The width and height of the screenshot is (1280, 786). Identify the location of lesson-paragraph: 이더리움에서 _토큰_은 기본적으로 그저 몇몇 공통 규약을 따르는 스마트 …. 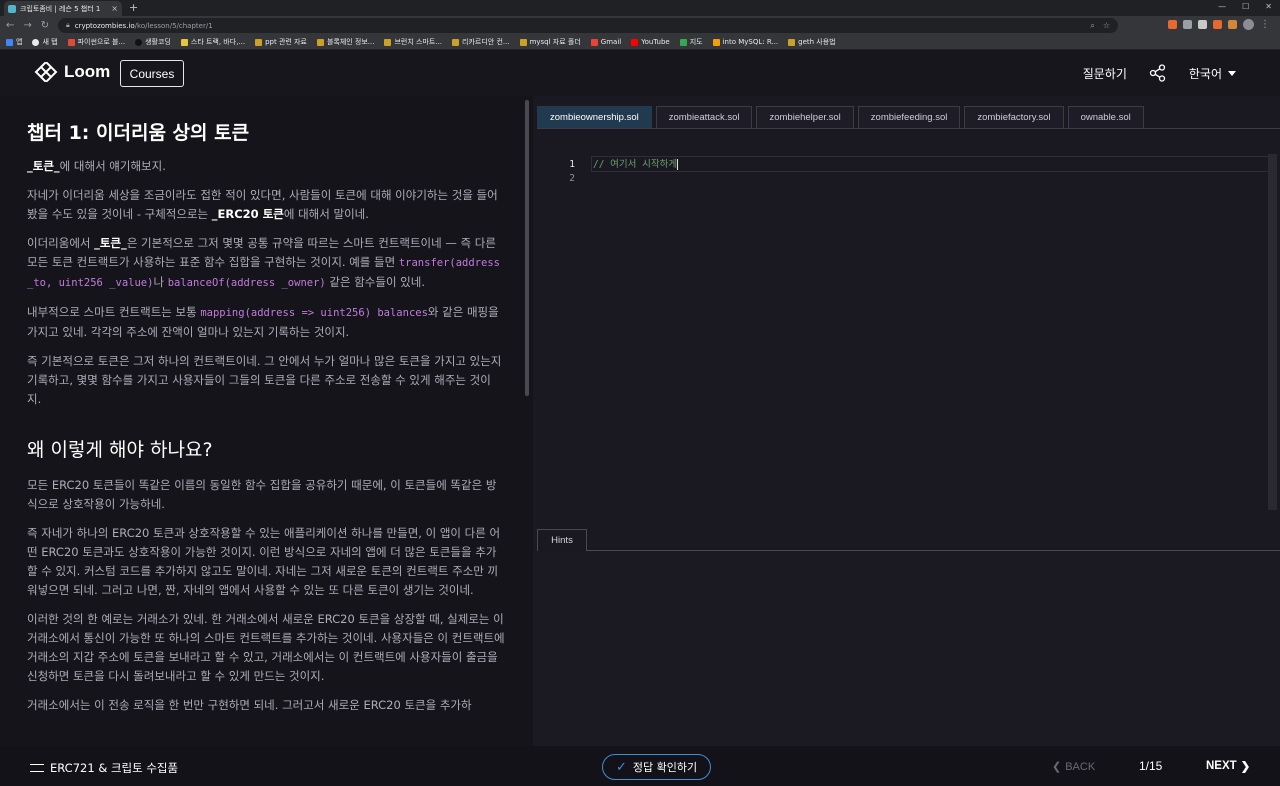
(263, 262).